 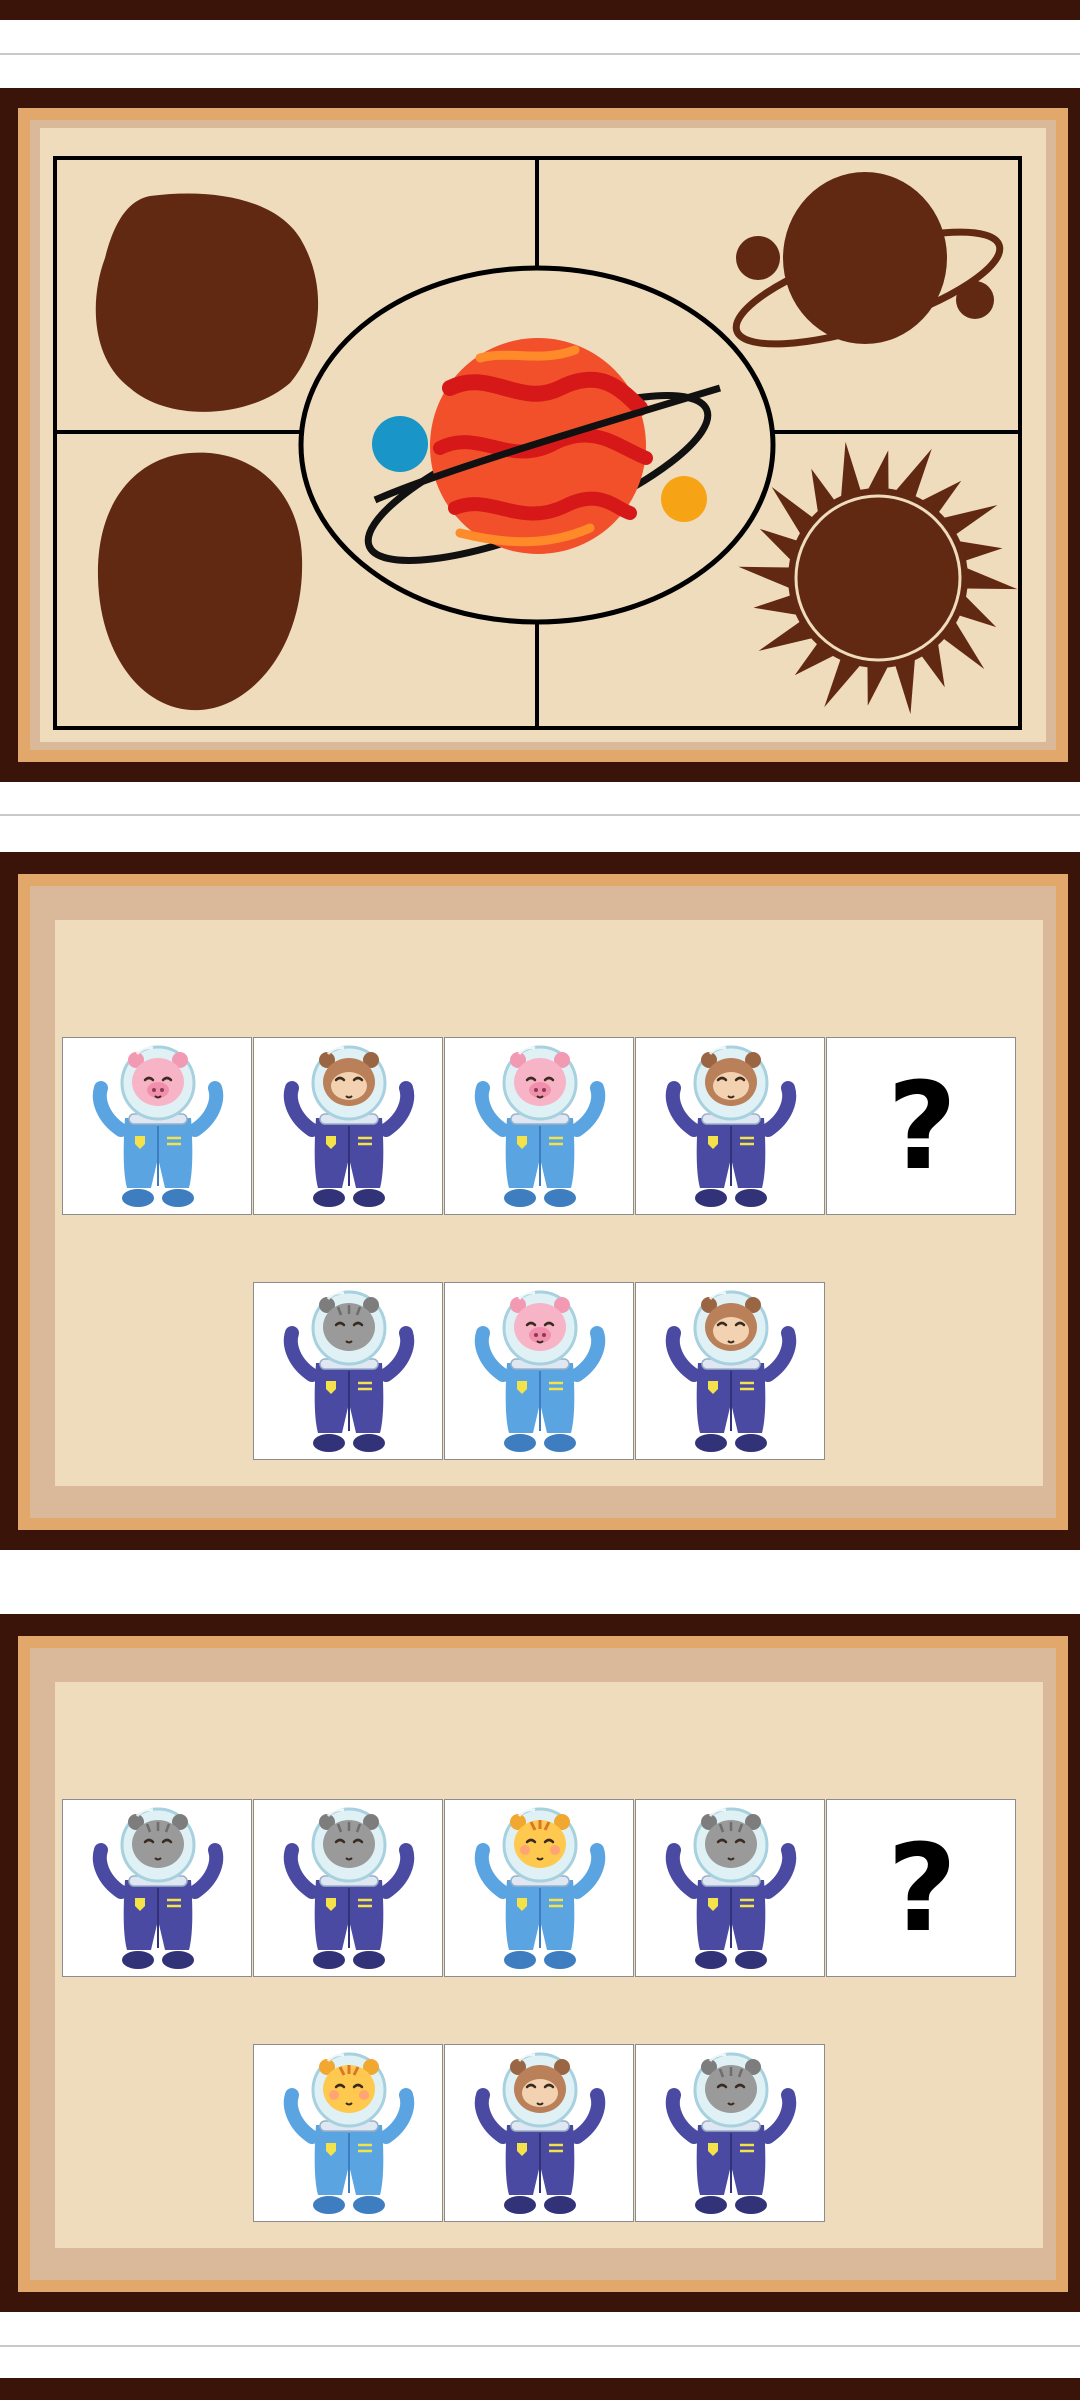 What do you see at coordinates (868, 269) in the screenshot?
I see `ringed-planet-shape-slot` at bounding box center [868, 269].